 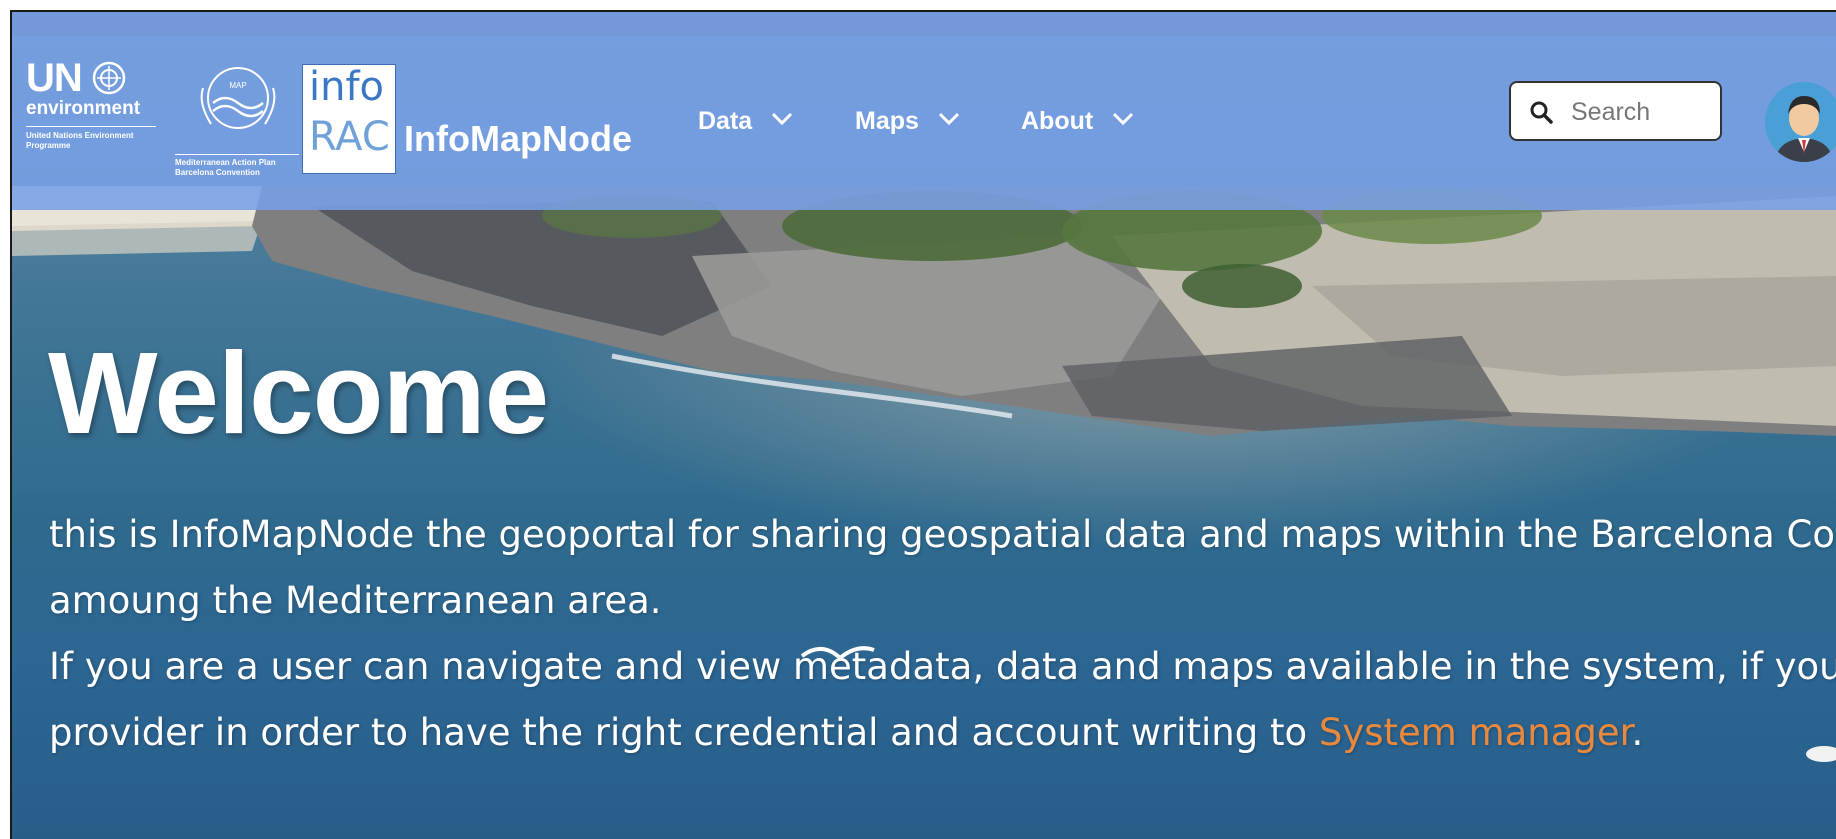 What do you see at coordinates (1541, 112) in the screenshot?
I see `search-icon` at bounding box center [1541, 112].